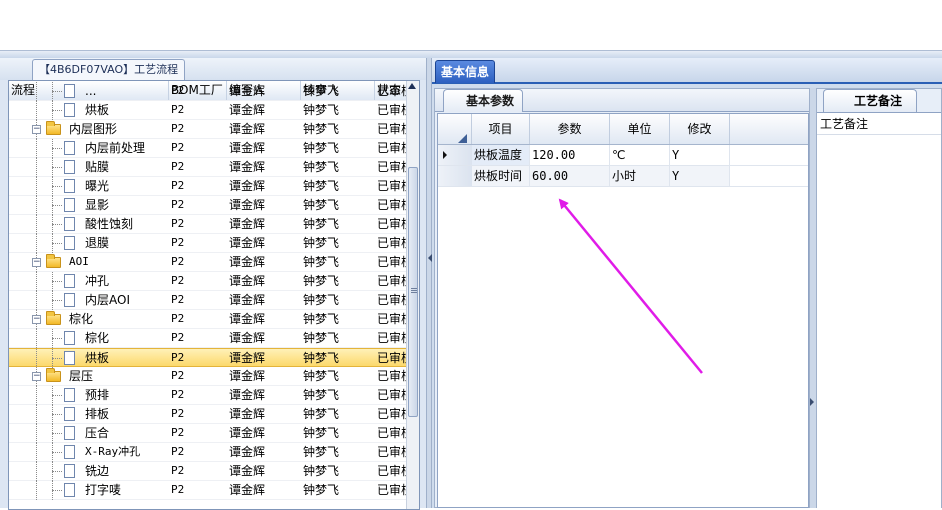 This screenshot has height=510, width=942. What do you see at coordinates (211, 414) in the screenshot?
I see `tree-row: 排板 P2 谭金辉 钟梦飞 已审核` at bounding box center [211, 414].